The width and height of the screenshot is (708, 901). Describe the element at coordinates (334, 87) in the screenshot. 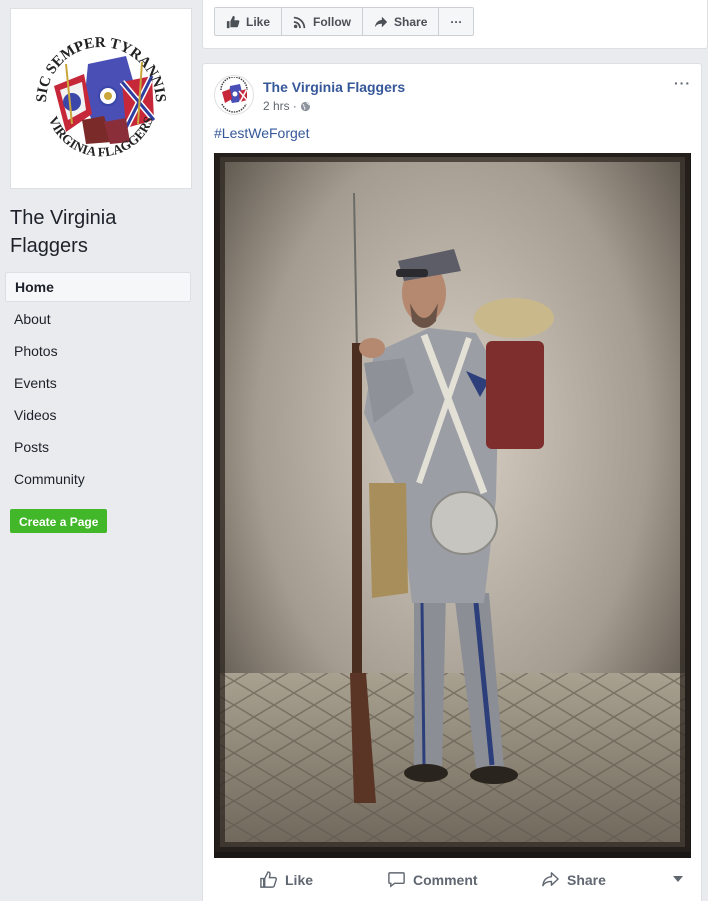

I see `post-author-name: The Virginia Flaggers` at that location.